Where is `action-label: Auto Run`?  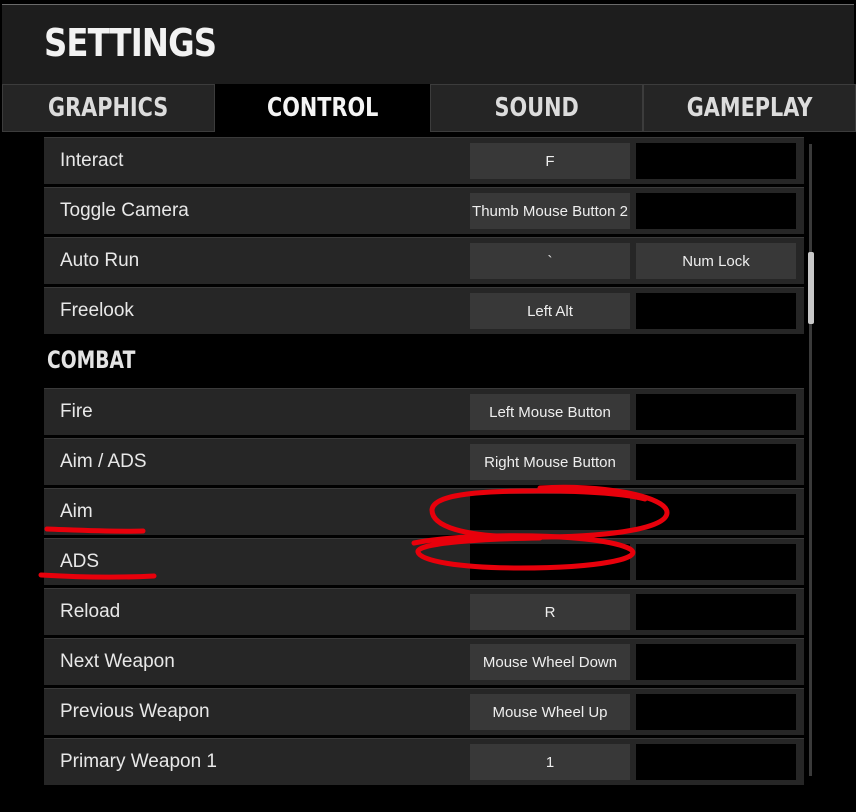
action-label: Auto Run is located at coordinates (100, 260).